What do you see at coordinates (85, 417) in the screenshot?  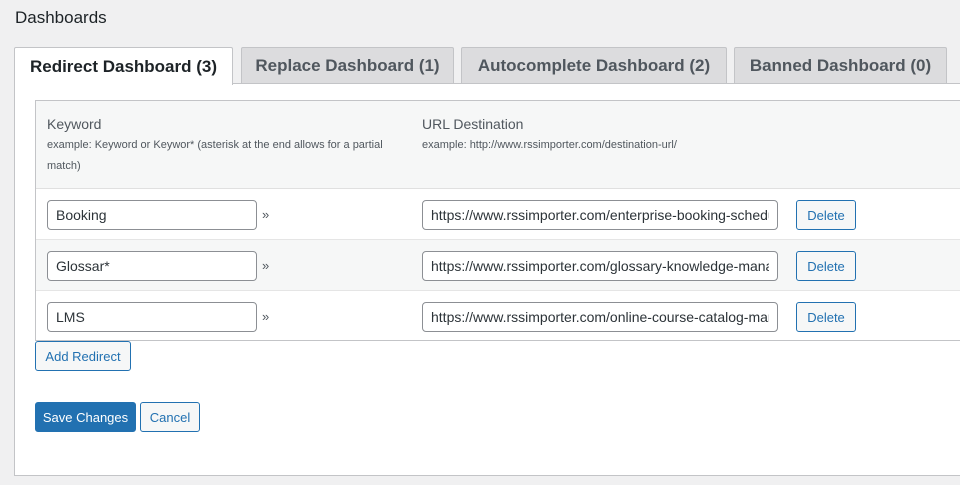 I see `save-changes-button: Save Changes` at bounding box center [85, 417].